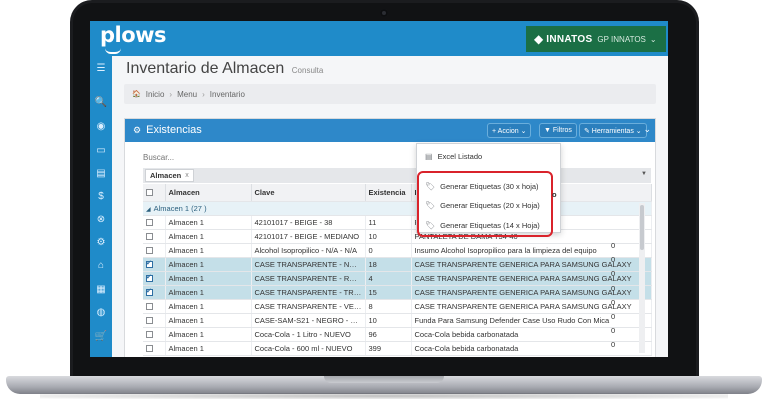 The height and width of the screenshot is (400, 768). What do you see at coordinates (101, 127) in the screenshot?
I see `eye-icon: ◉` at bounding box center [101, 127].